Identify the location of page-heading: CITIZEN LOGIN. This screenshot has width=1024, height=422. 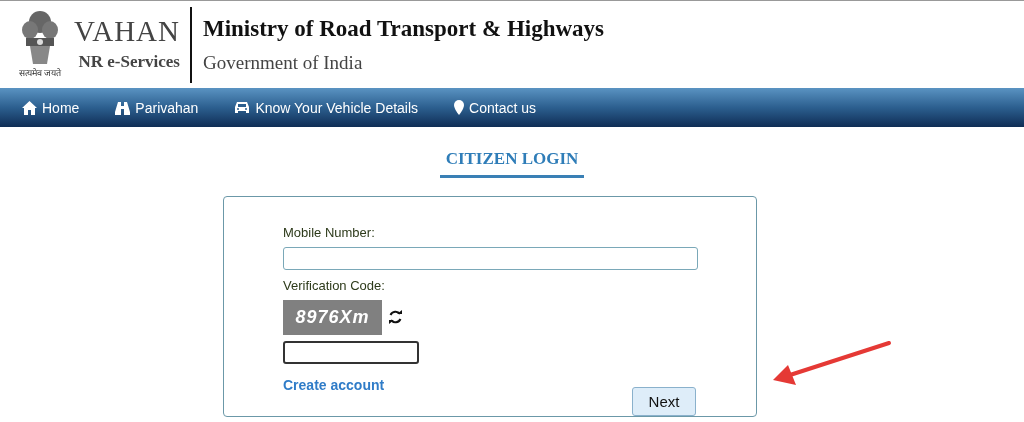
(512, 163).